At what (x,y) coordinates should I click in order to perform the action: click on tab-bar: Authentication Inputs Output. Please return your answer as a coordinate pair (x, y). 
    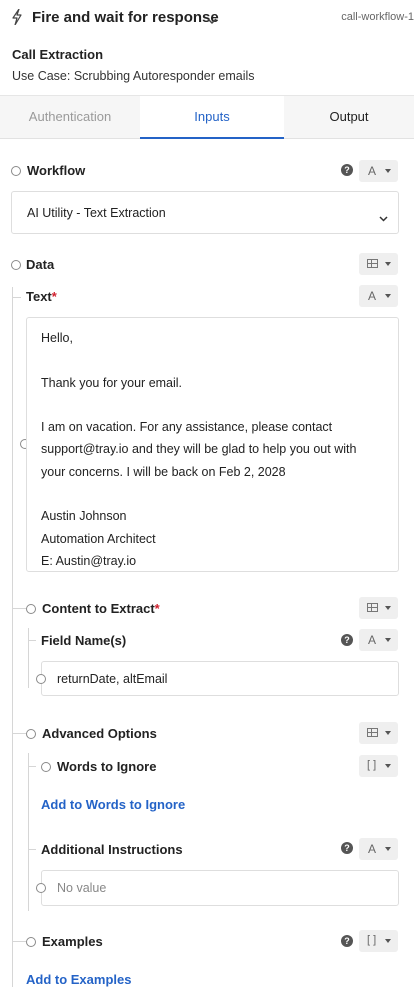
    Looking at the image, I should click on (207, 117).